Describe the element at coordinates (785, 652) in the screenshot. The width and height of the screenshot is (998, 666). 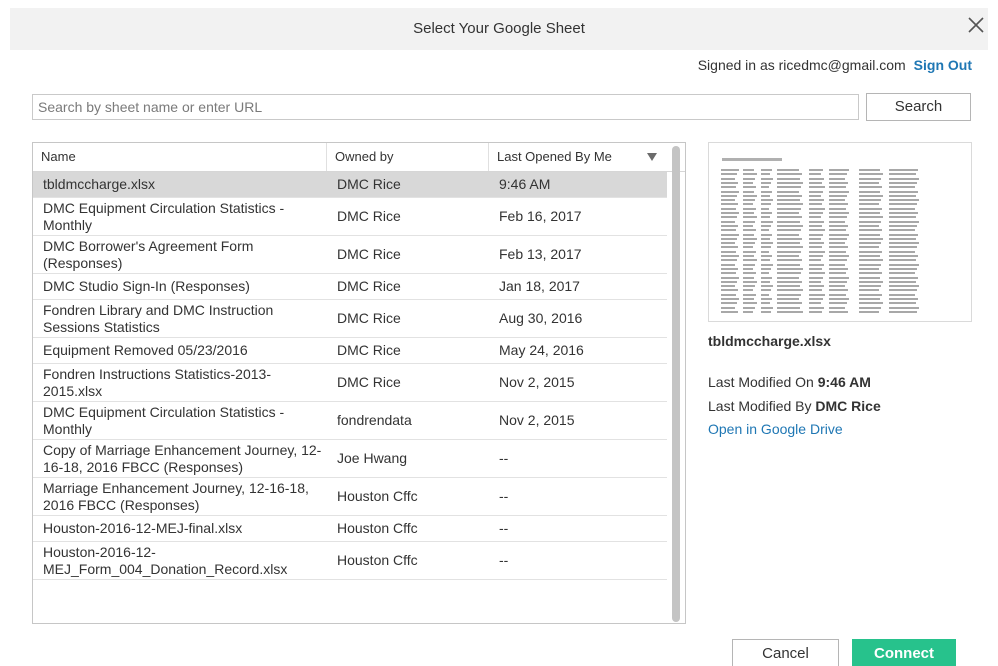
I see `cancel-button: Cancel` at that location.